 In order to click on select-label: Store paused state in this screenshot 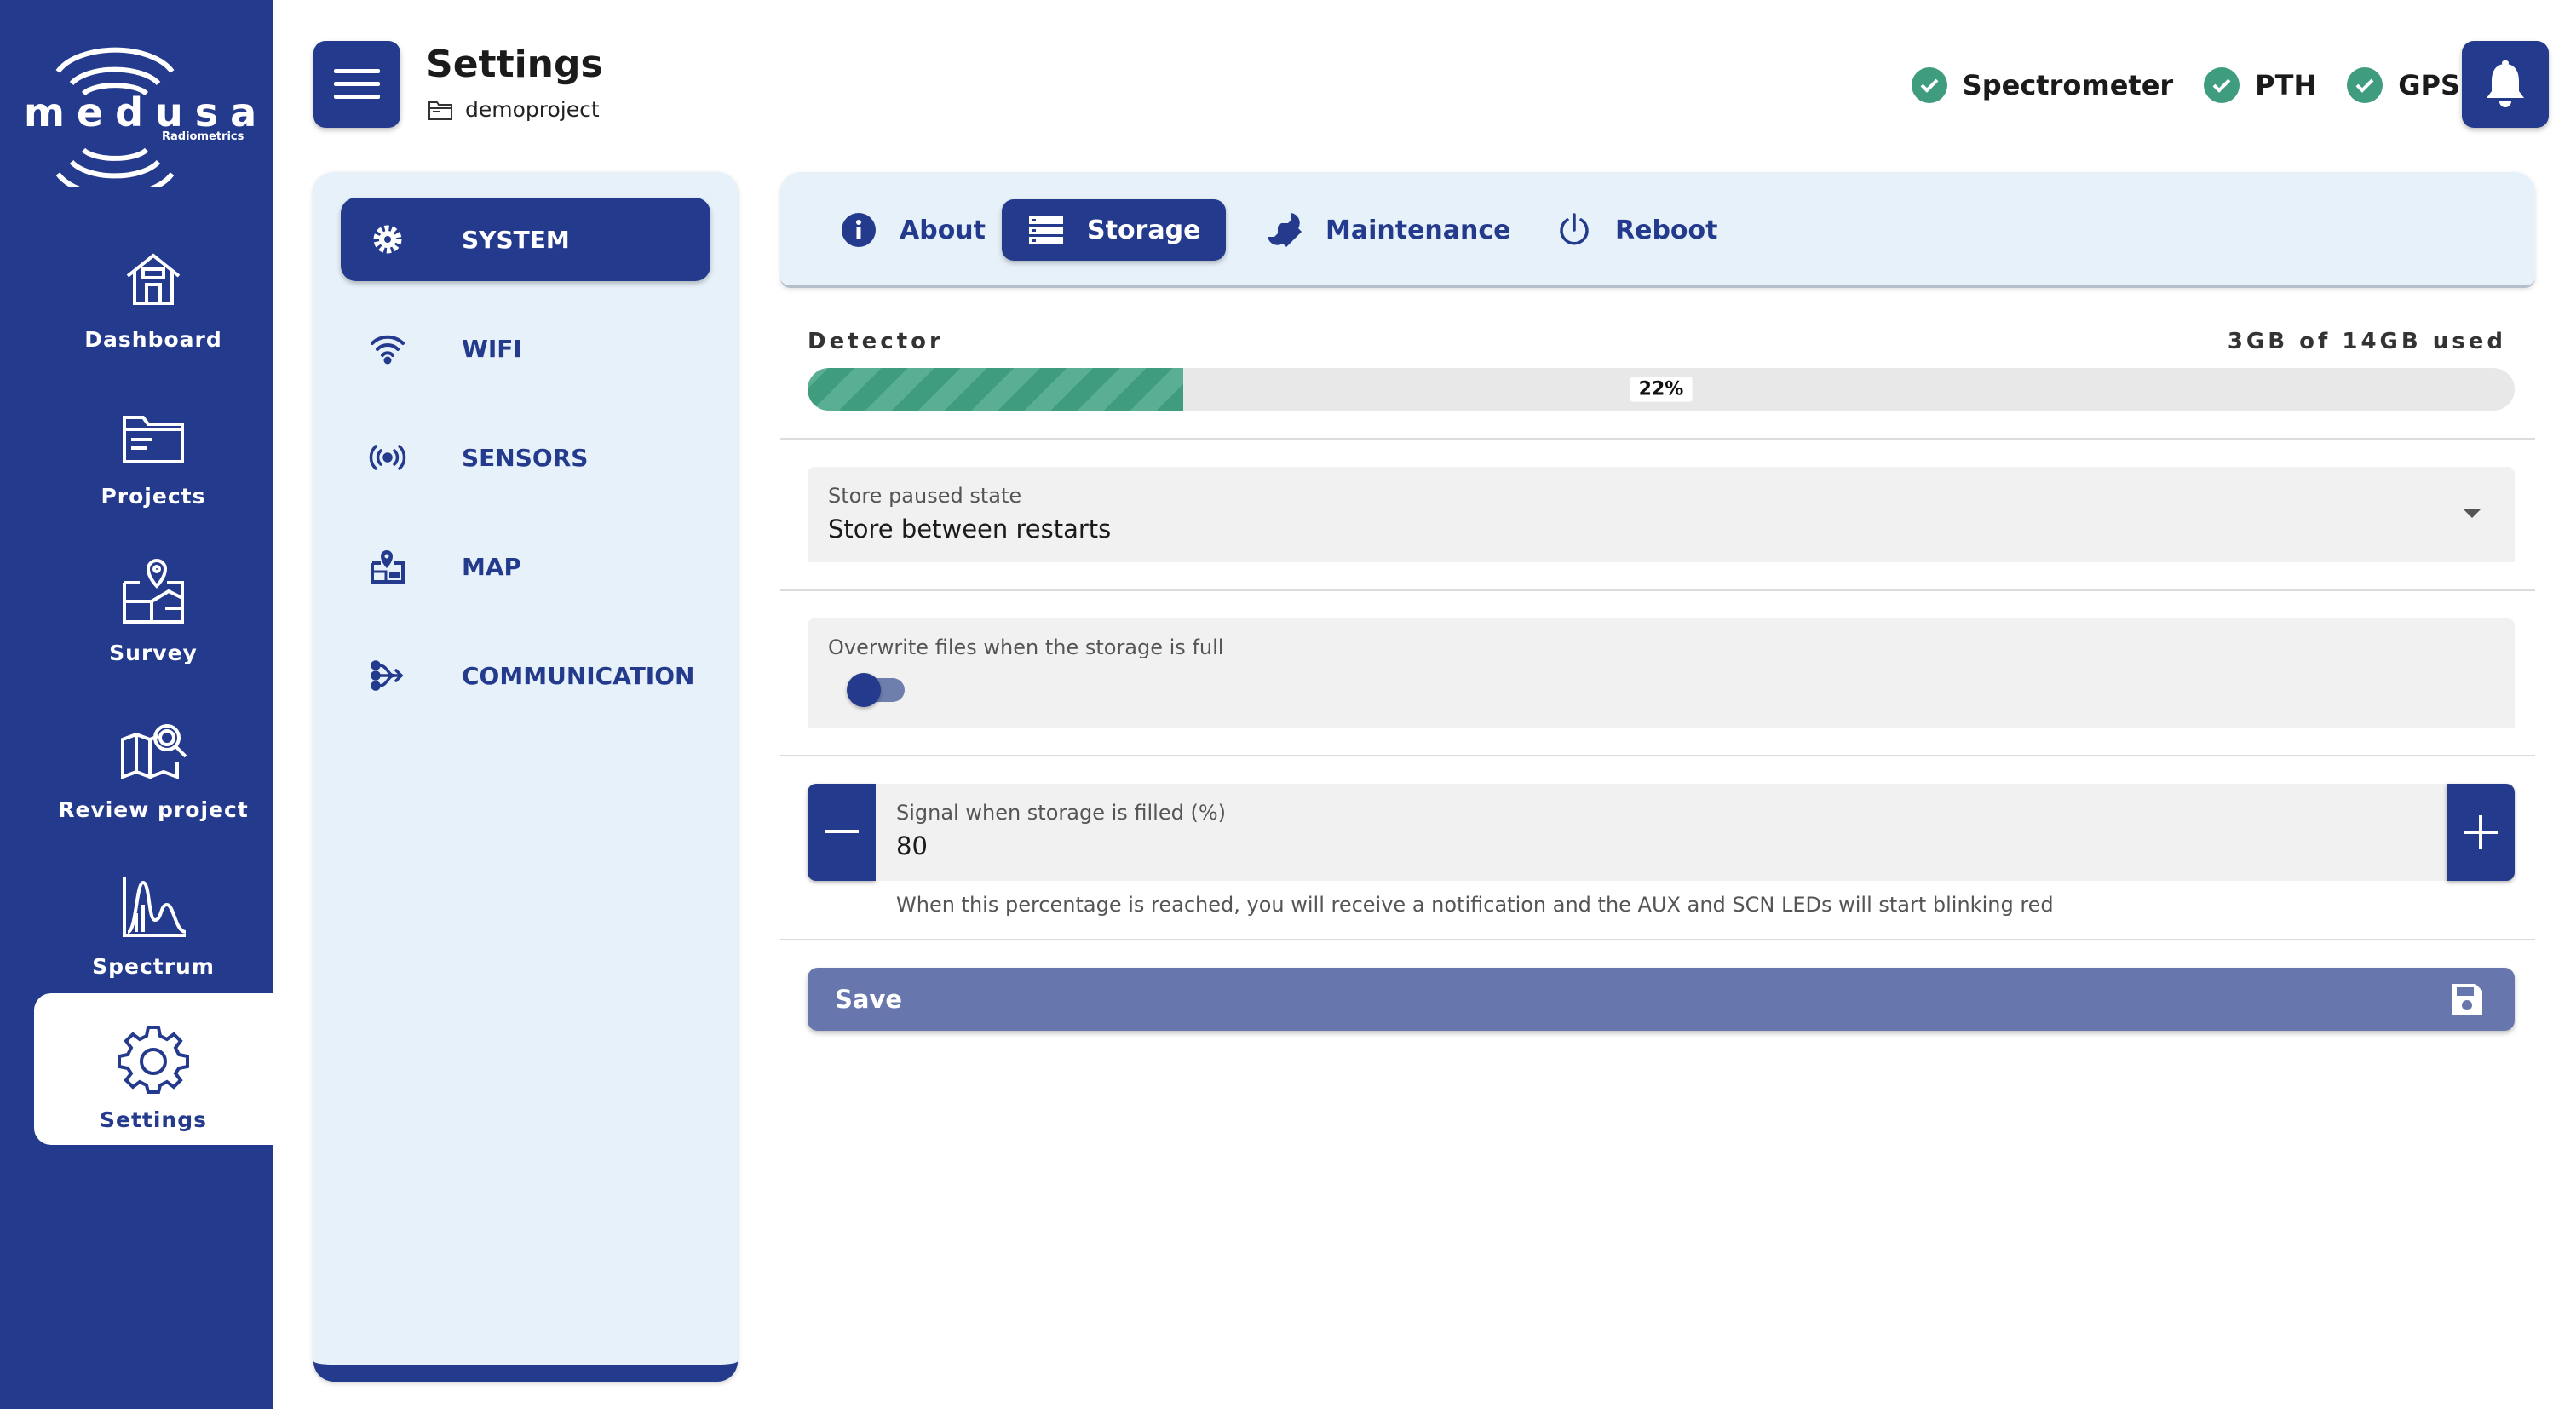, I will do `click(925, 496)`.